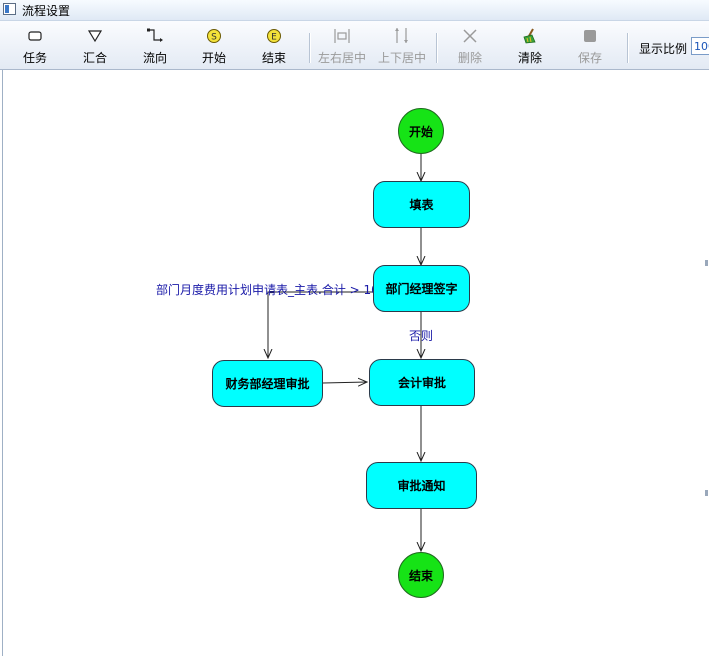 The height and width of the screenshot is (656, 709). I want to click on save-icon, so click(590, 36).